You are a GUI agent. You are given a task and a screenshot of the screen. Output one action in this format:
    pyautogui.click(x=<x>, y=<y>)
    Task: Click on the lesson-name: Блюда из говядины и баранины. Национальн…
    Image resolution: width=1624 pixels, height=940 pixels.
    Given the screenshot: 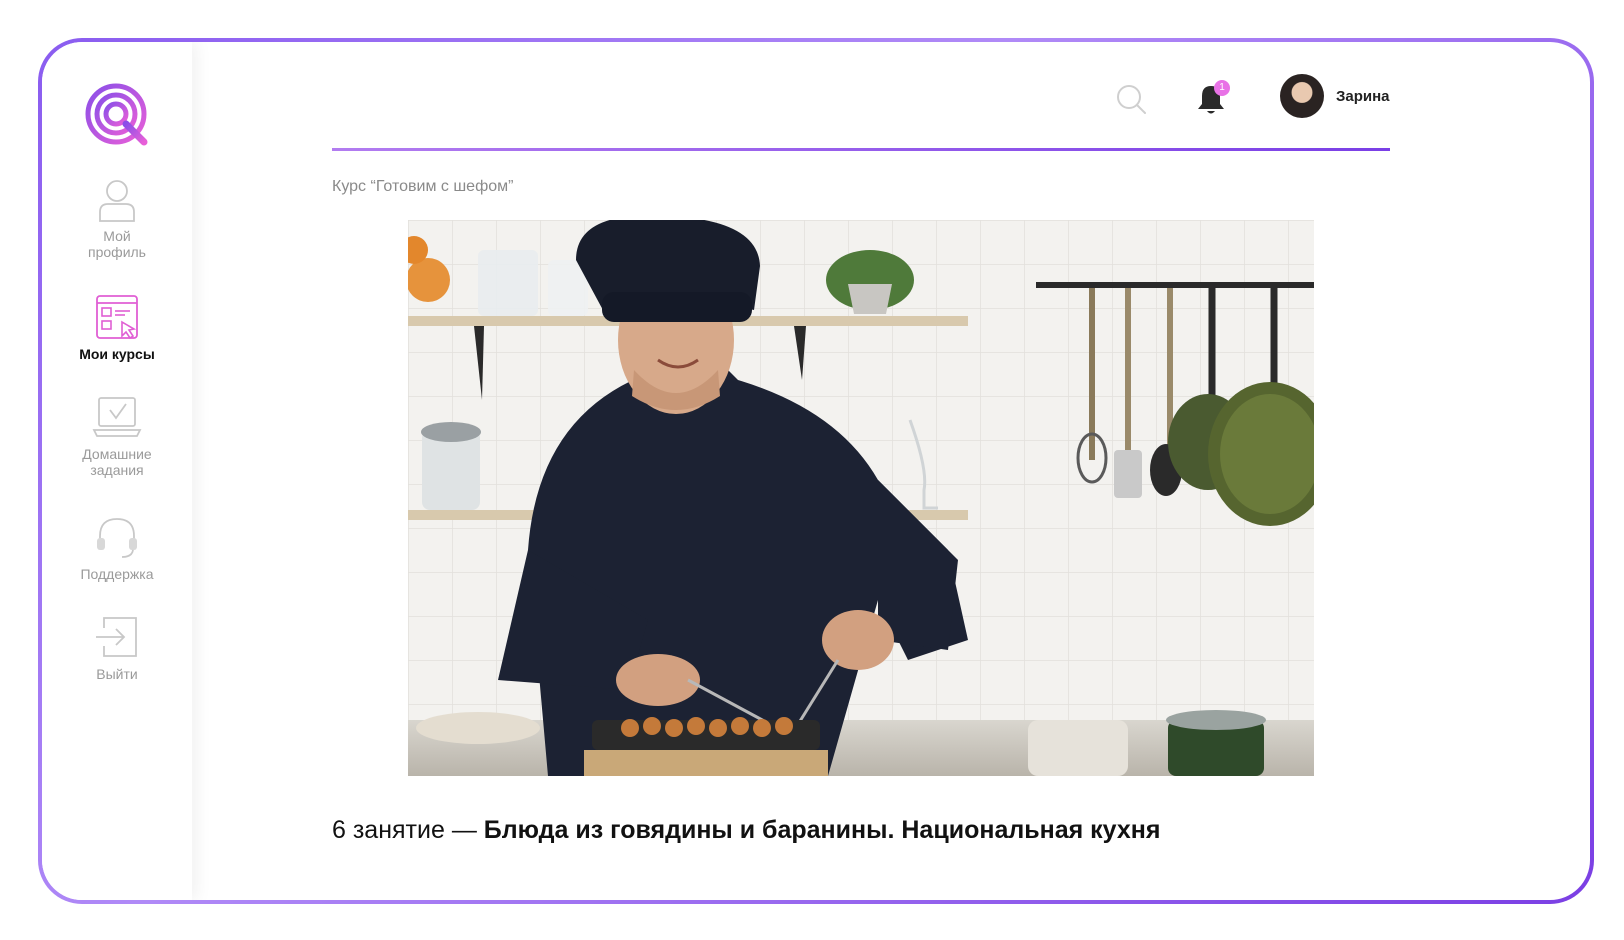 What is the action you would take?
    pyautogui.click(x=822, y=830)
    